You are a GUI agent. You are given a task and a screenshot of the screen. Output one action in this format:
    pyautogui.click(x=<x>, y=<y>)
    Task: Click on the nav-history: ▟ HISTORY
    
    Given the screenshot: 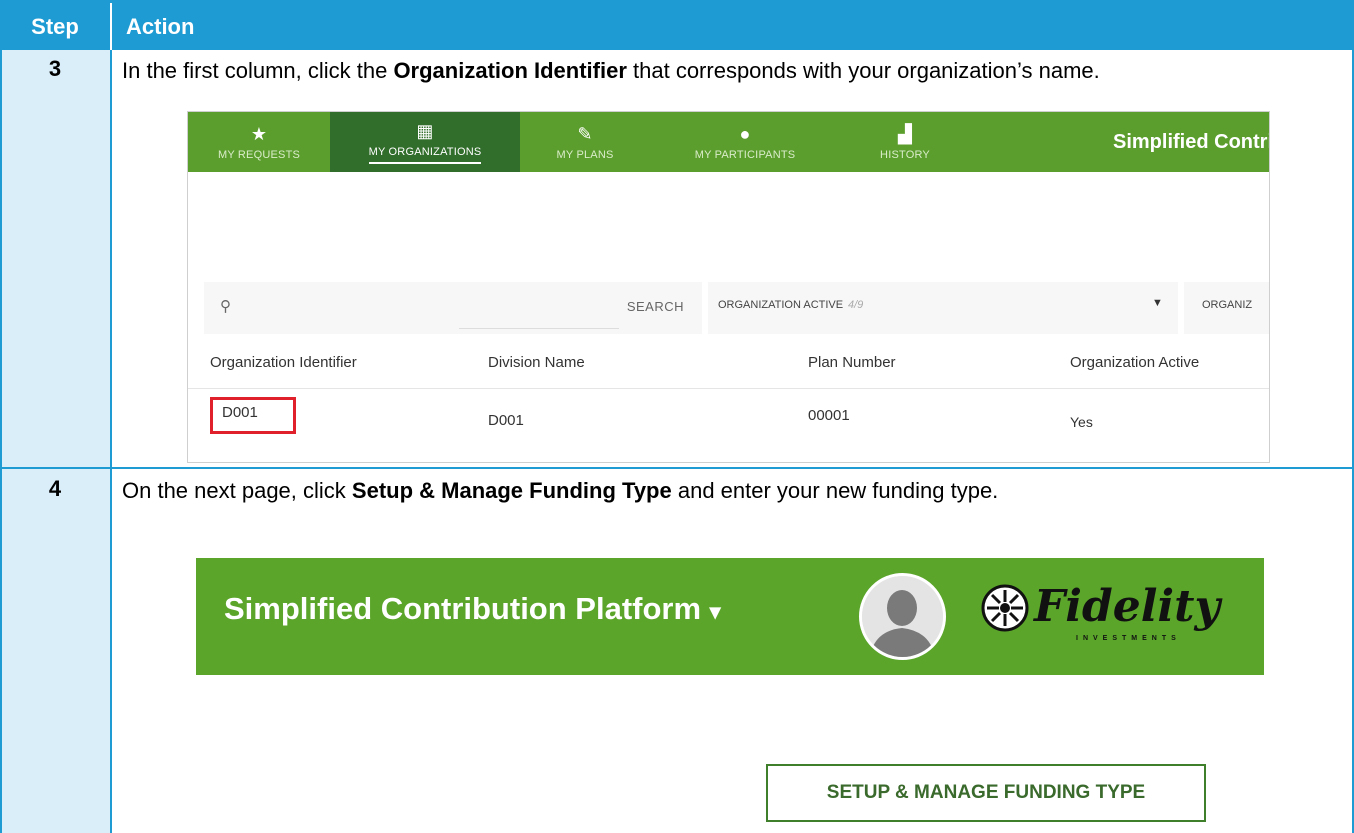 What is the action you would take?
    pyautogui.click(x=905, y=142)
    